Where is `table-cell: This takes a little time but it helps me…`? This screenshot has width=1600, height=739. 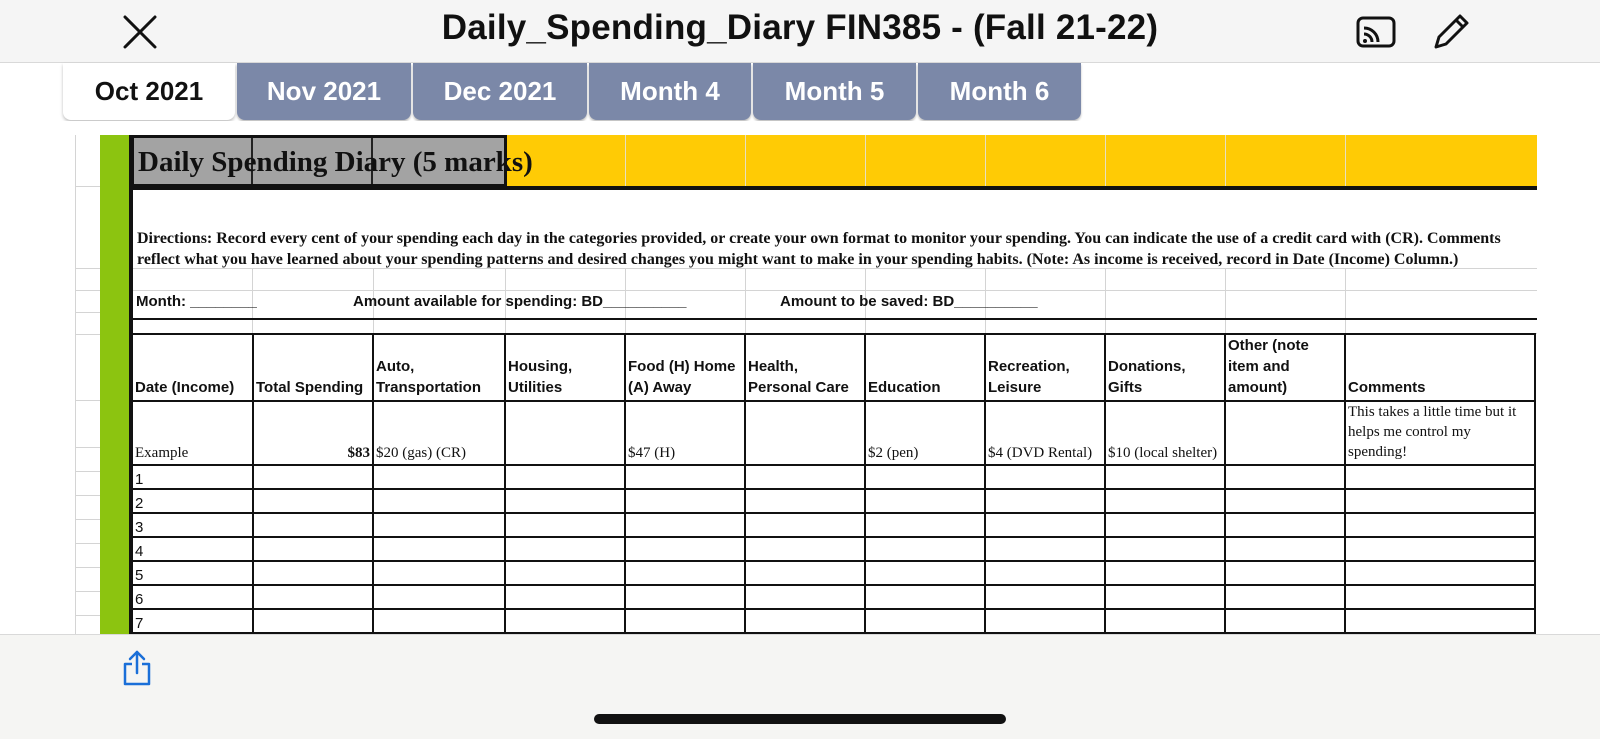
table-cell: This takes a little time but it helps me… is located at coordinates (1440, 433).